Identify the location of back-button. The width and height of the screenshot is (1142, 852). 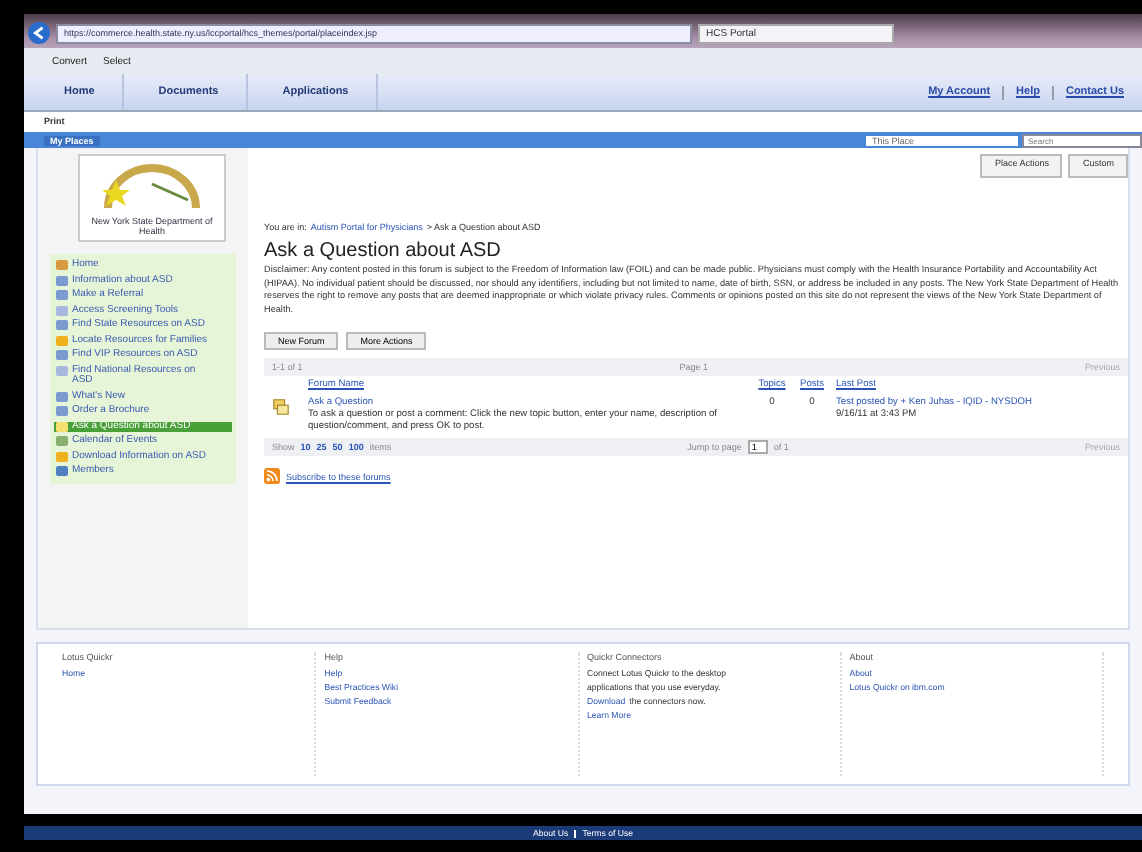
(39, 33).